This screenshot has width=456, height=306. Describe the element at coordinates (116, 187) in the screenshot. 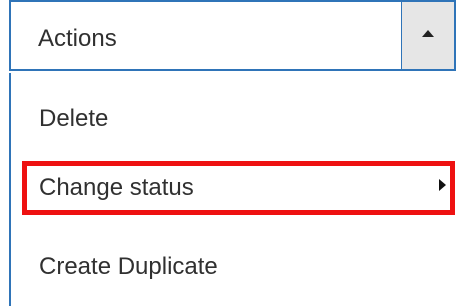

I see `menu-item-label: Change status` at that location.